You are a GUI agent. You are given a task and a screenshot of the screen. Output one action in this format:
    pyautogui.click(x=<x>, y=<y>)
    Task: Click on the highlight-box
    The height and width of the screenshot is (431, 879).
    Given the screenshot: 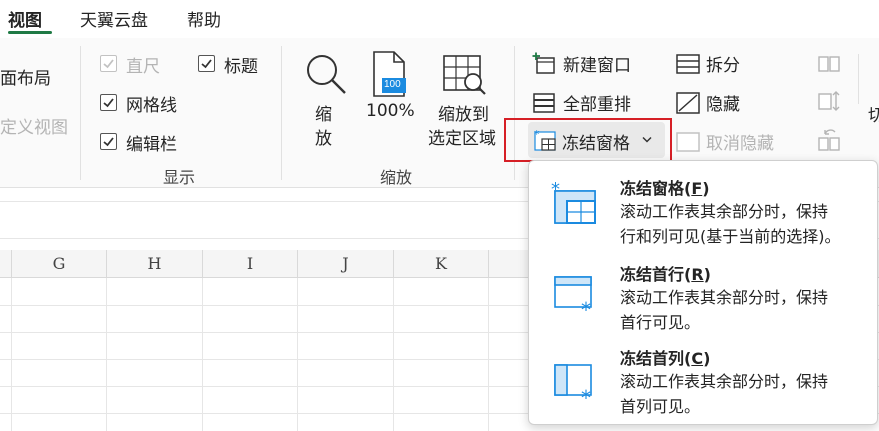 What is the action you would take?
    pyautogui.click(x=588, y=140)
    